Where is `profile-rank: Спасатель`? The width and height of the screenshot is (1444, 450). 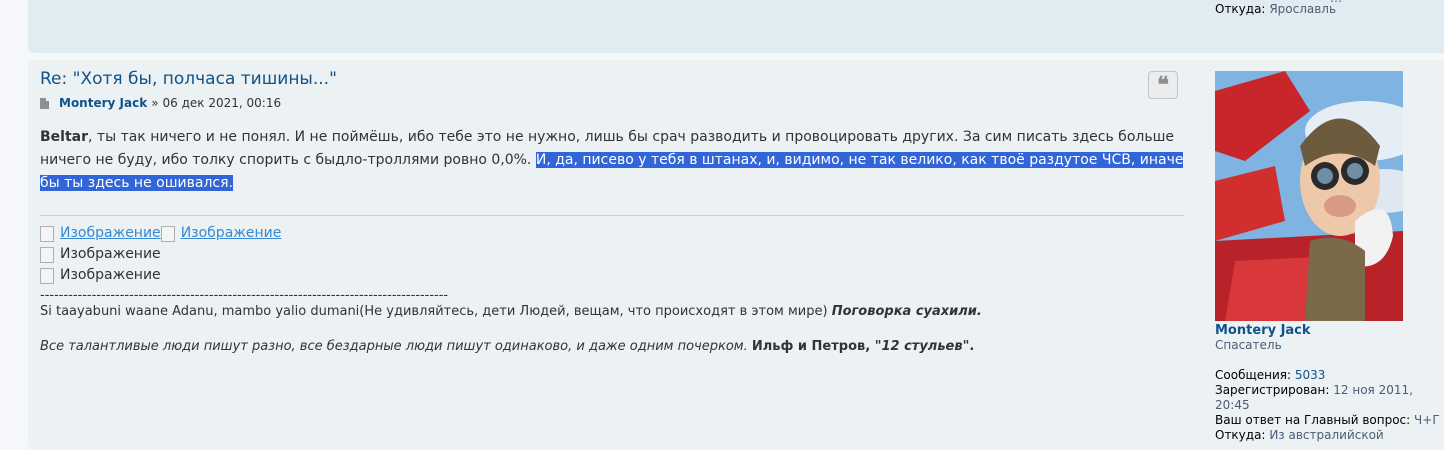
profile-rank: Спасатель is located at coordinates (1248, 345).